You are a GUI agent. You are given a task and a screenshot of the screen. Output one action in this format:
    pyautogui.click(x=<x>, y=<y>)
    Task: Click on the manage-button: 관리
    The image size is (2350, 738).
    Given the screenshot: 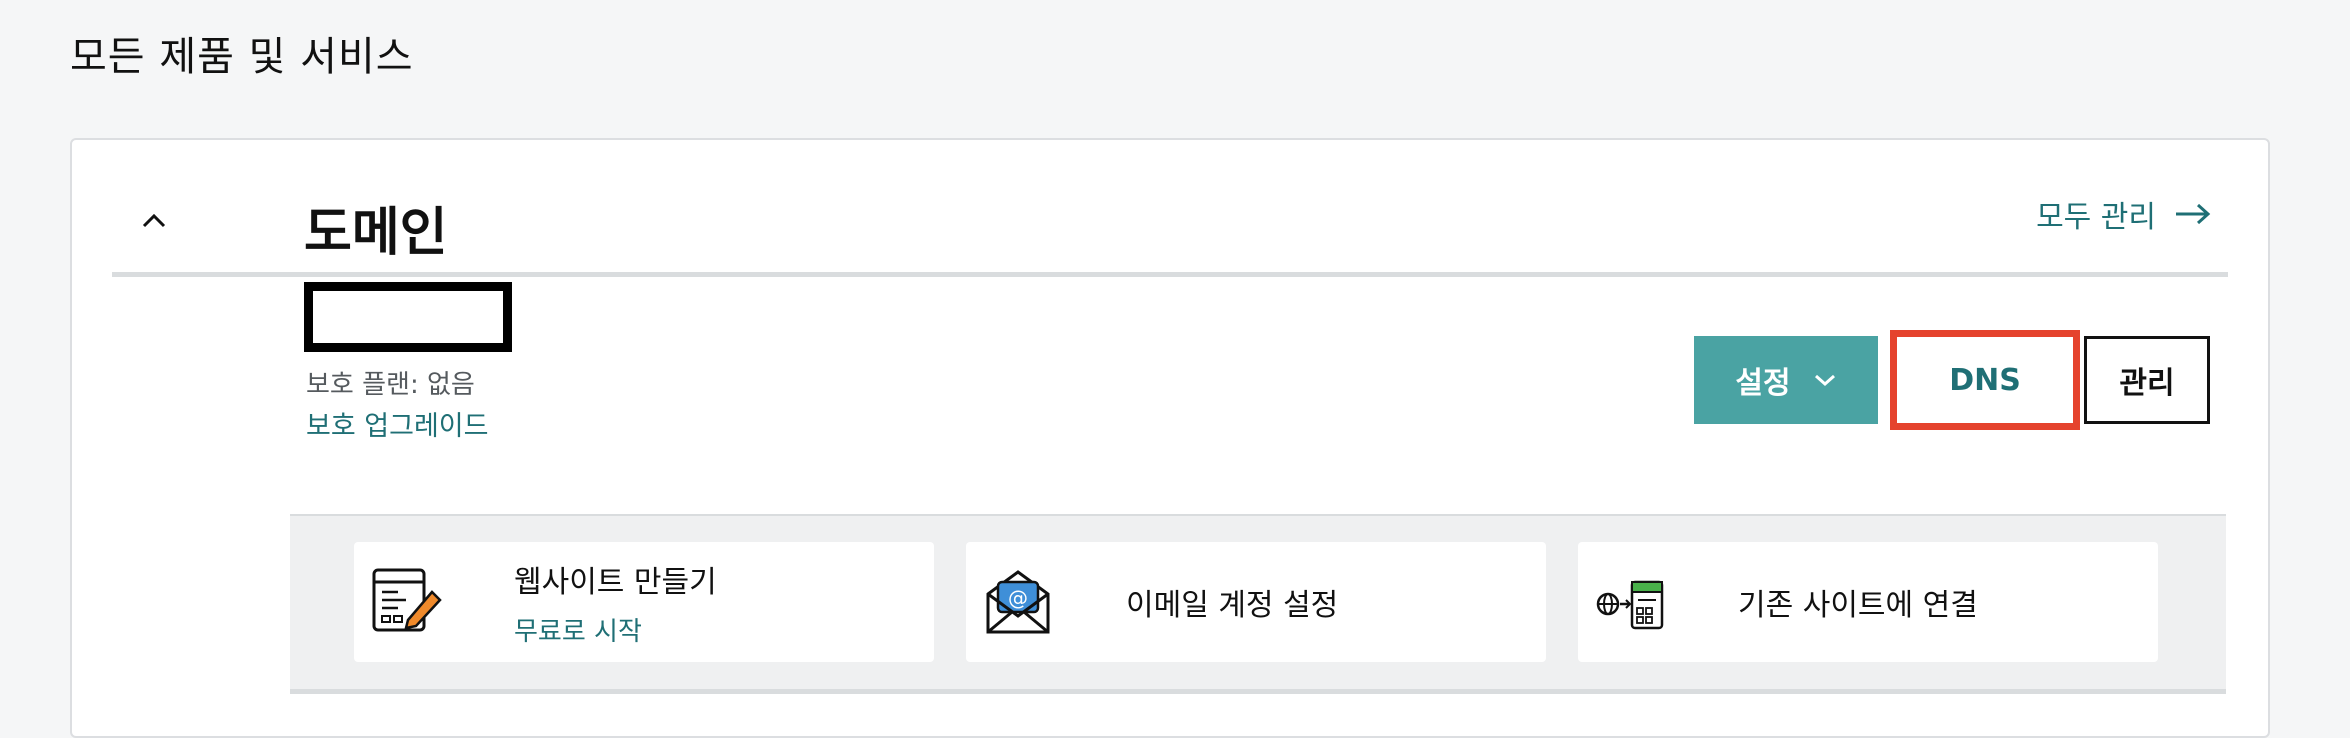 What is the action you would take?
    pyautogui.click(x=2147, y=380)
    